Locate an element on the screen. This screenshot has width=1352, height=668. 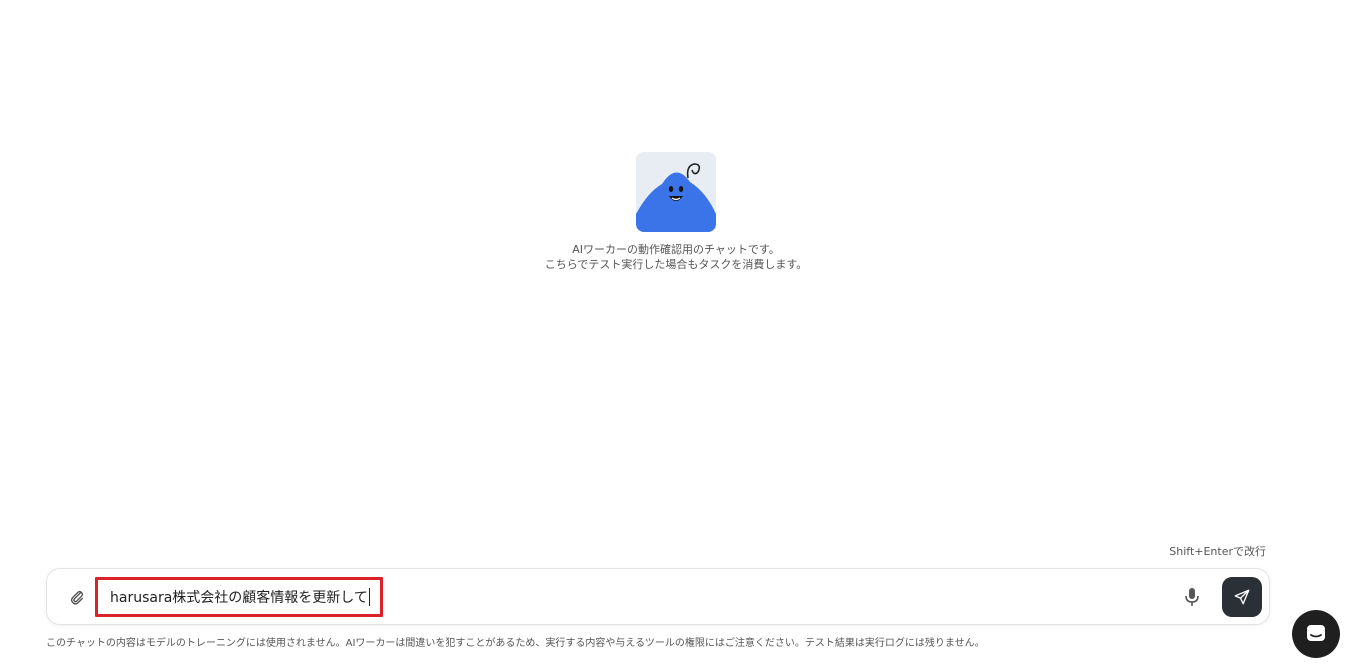
message-input: harusara株式会社の顧客情報を更新して is located at coordinates (239, 597).